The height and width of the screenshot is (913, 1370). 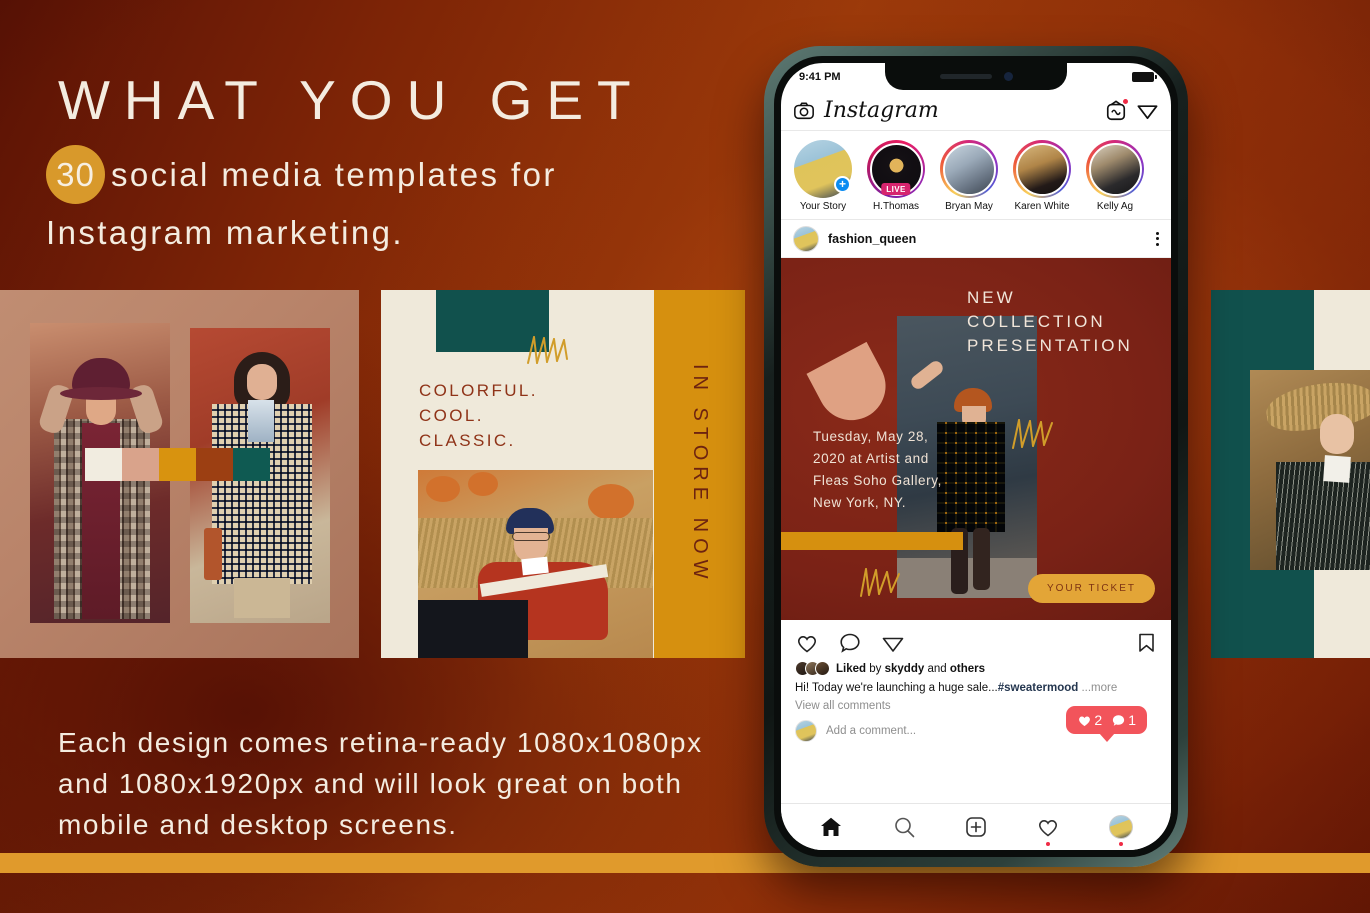 I want to click on subtitle-text-1: social media templates for, so click(x=334, y=175).